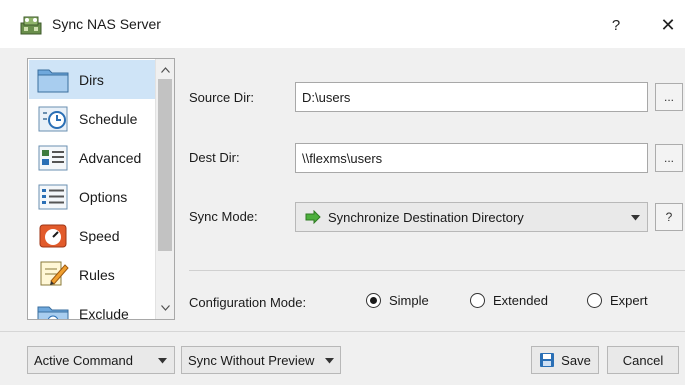  What do you see at coordinates (629, 300) in the screenshot?
I see `radio-expert-label: Expert` at bounding box center [629, 300].